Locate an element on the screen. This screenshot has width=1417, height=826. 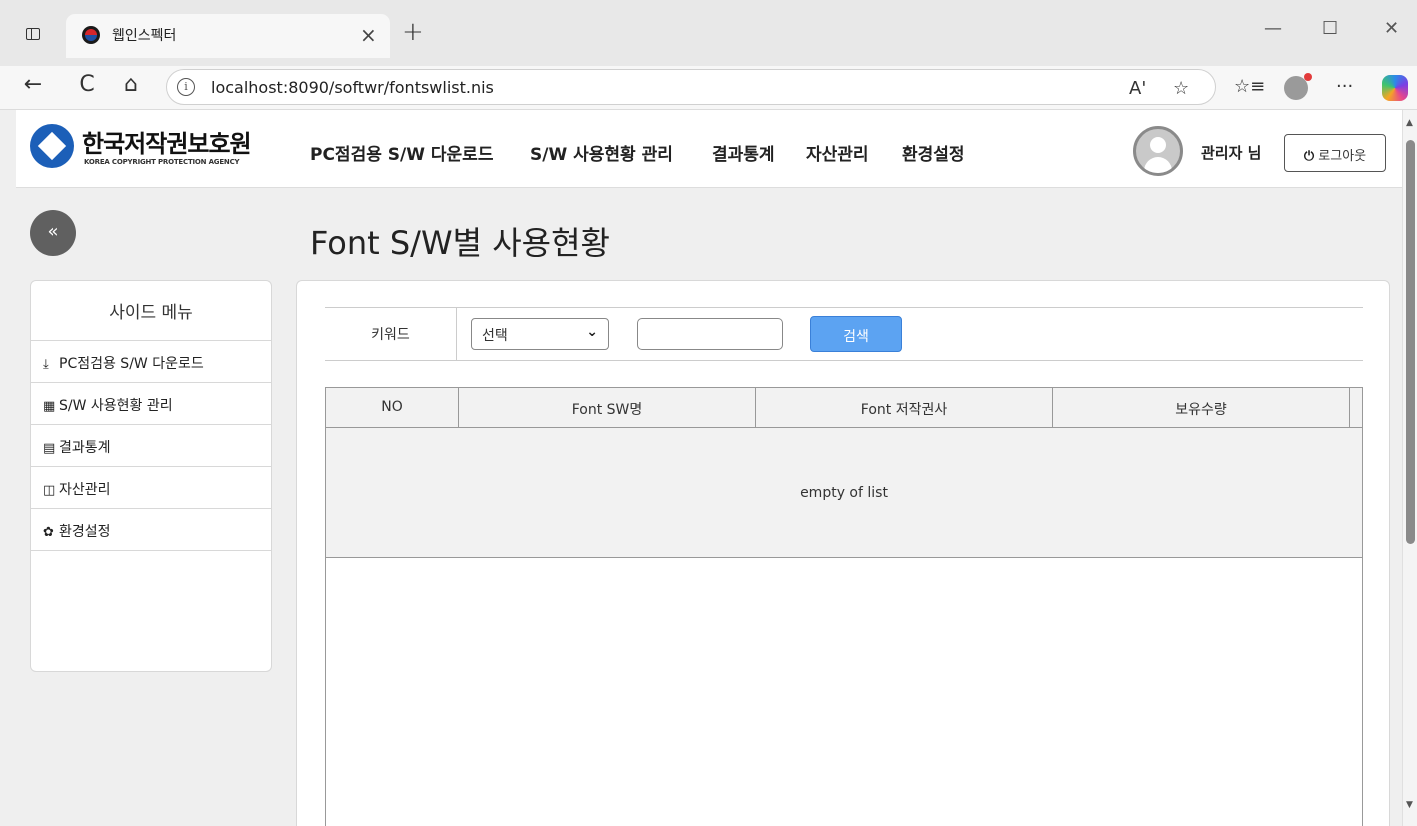
sidebar-item-settings: ✿ 환경설정 is located at coordinates (151, 530).